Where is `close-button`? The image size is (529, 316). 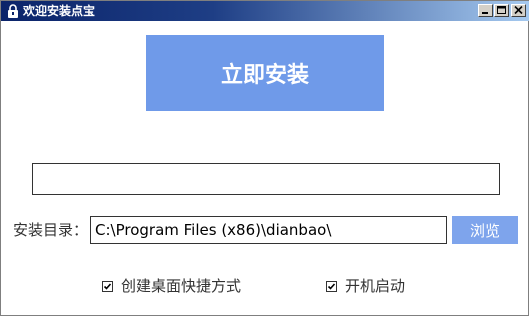 close-button is located at coordinates (518, 10).